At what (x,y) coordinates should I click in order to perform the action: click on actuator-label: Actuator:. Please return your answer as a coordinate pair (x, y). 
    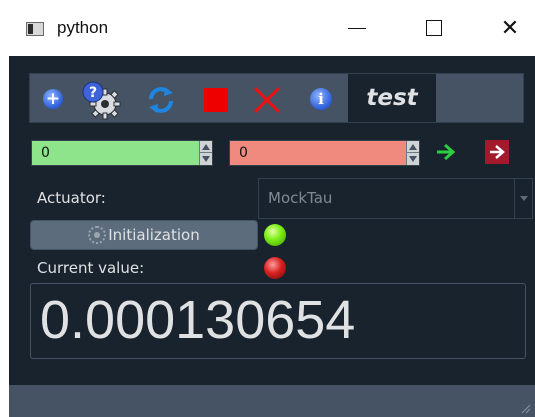
    Looking at the image, I should click on (71, 198).